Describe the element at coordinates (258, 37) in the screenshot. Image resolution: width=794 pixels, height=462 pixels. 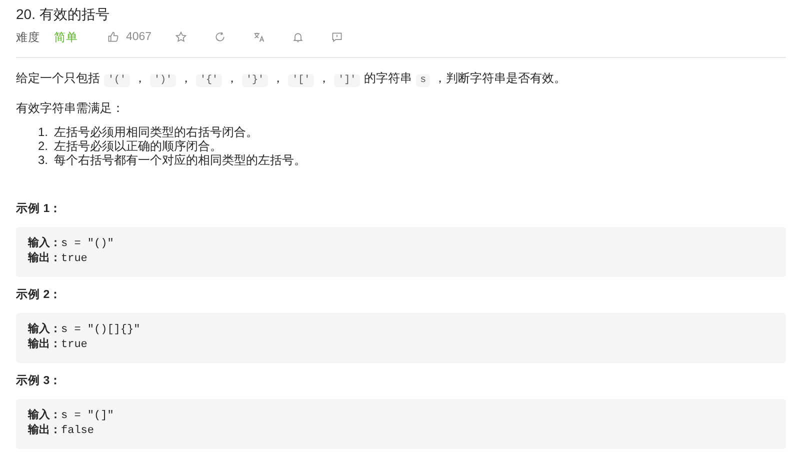
I see `translate-icon` at that location.